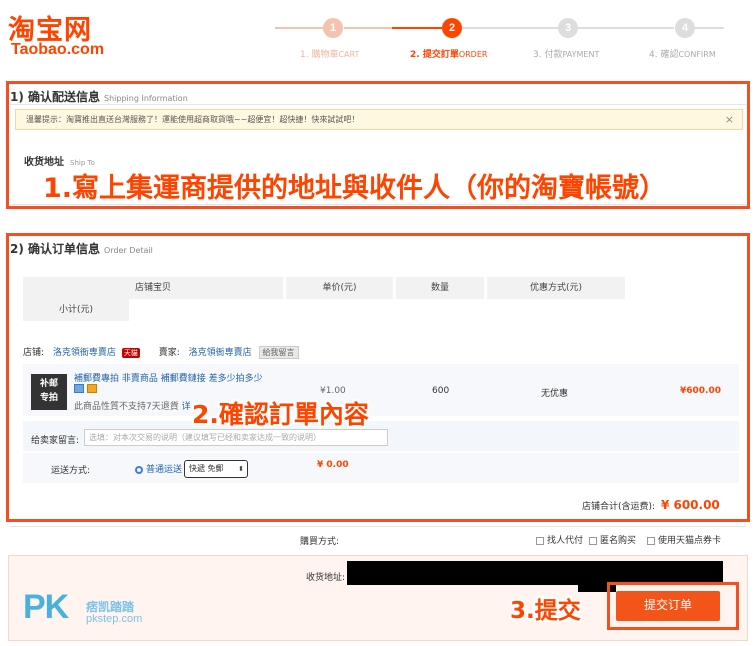 The image size is (754, 646). What do you see at coordinates (84, 353) in the screenshot?
I see `shop-name-link: 洛克領衙専賣店` at bounding box center [84, 353].